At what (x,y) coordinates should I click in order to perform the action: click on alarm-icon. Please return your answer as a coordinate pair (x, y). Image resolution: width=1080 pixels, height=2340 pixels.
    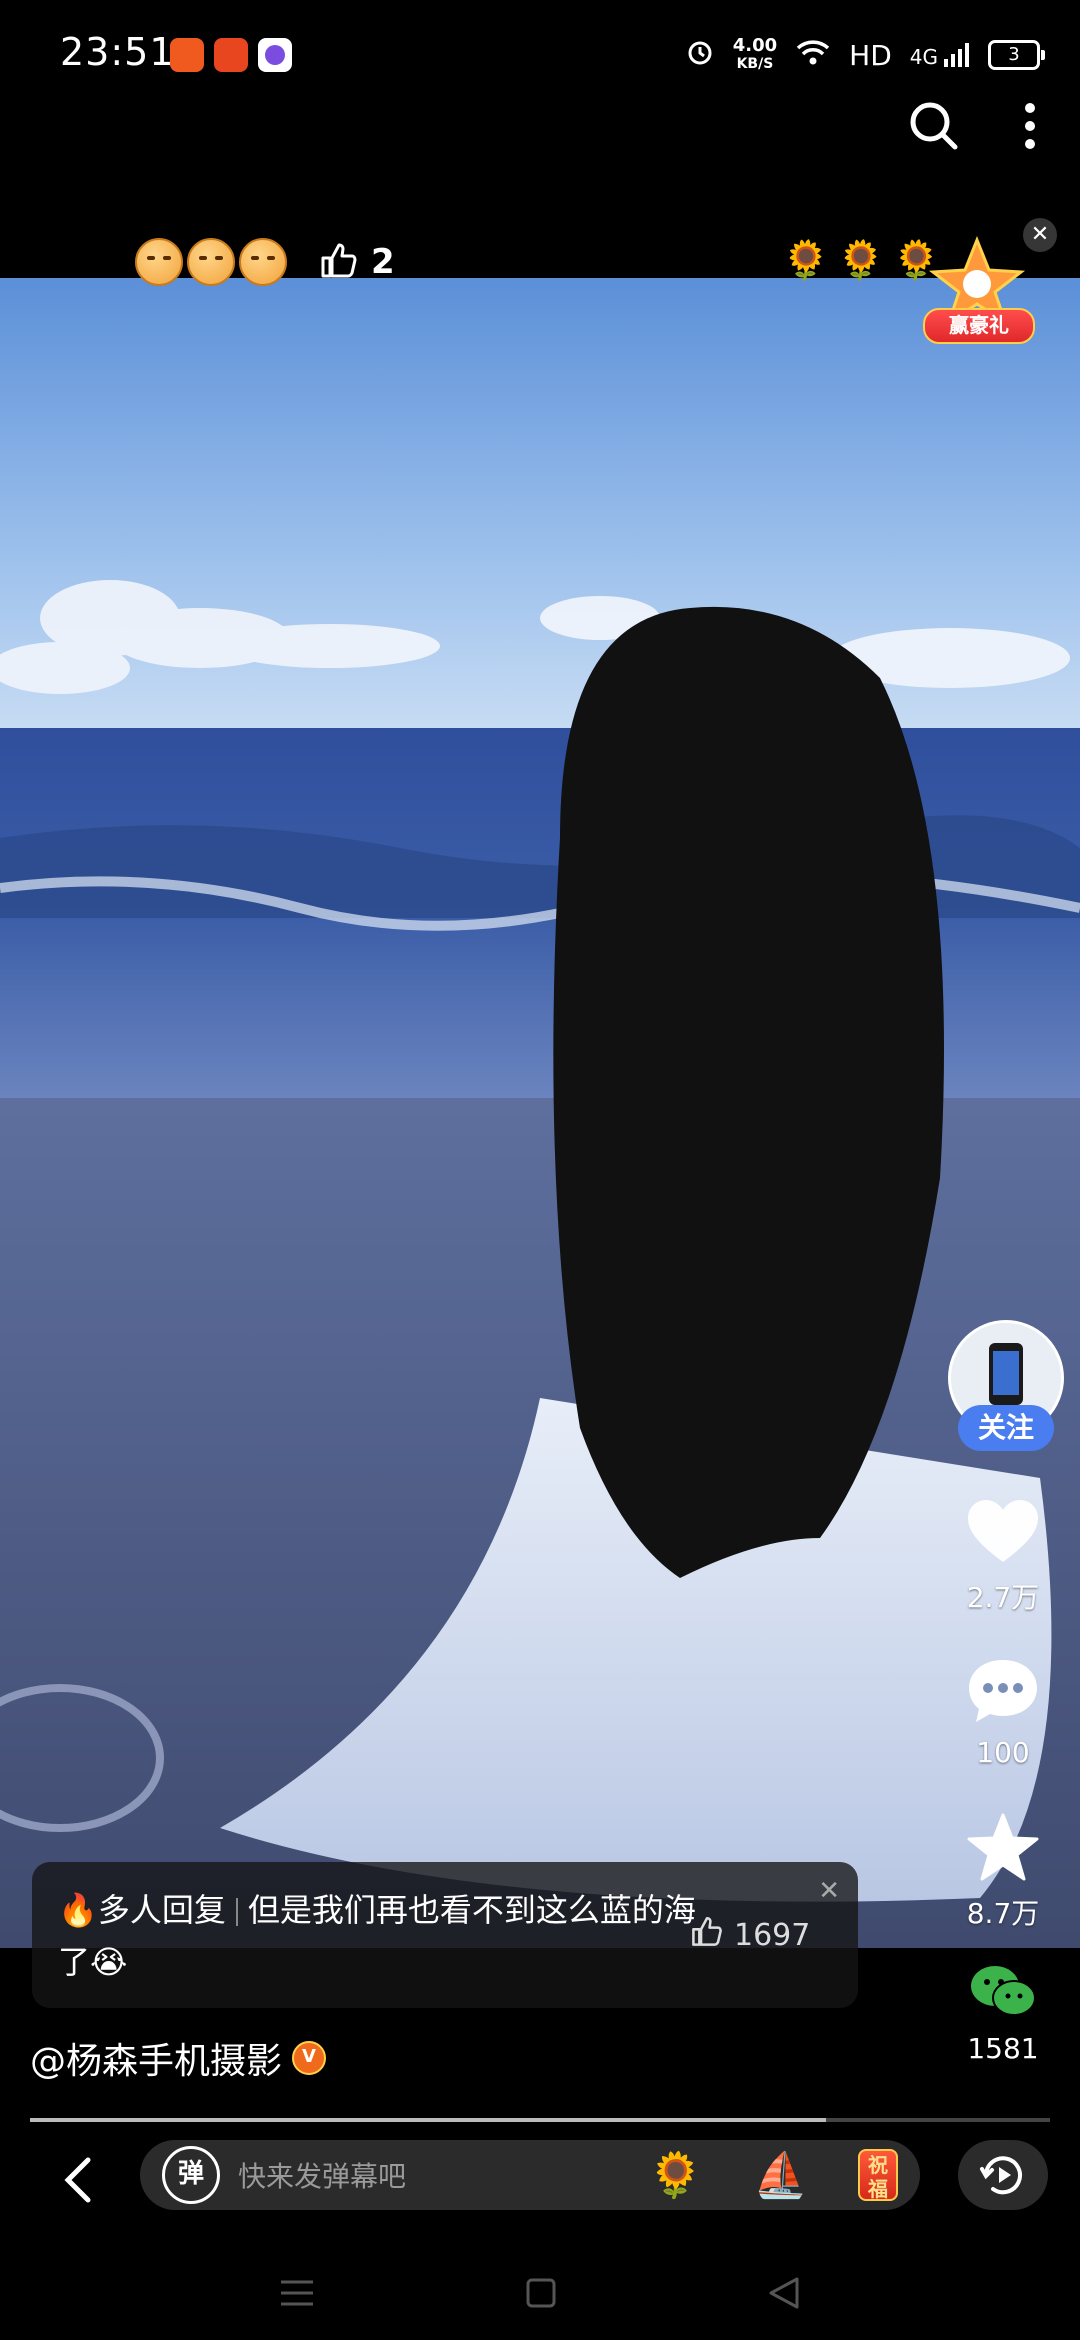
    Looking at the image, I should click on (700, 55).